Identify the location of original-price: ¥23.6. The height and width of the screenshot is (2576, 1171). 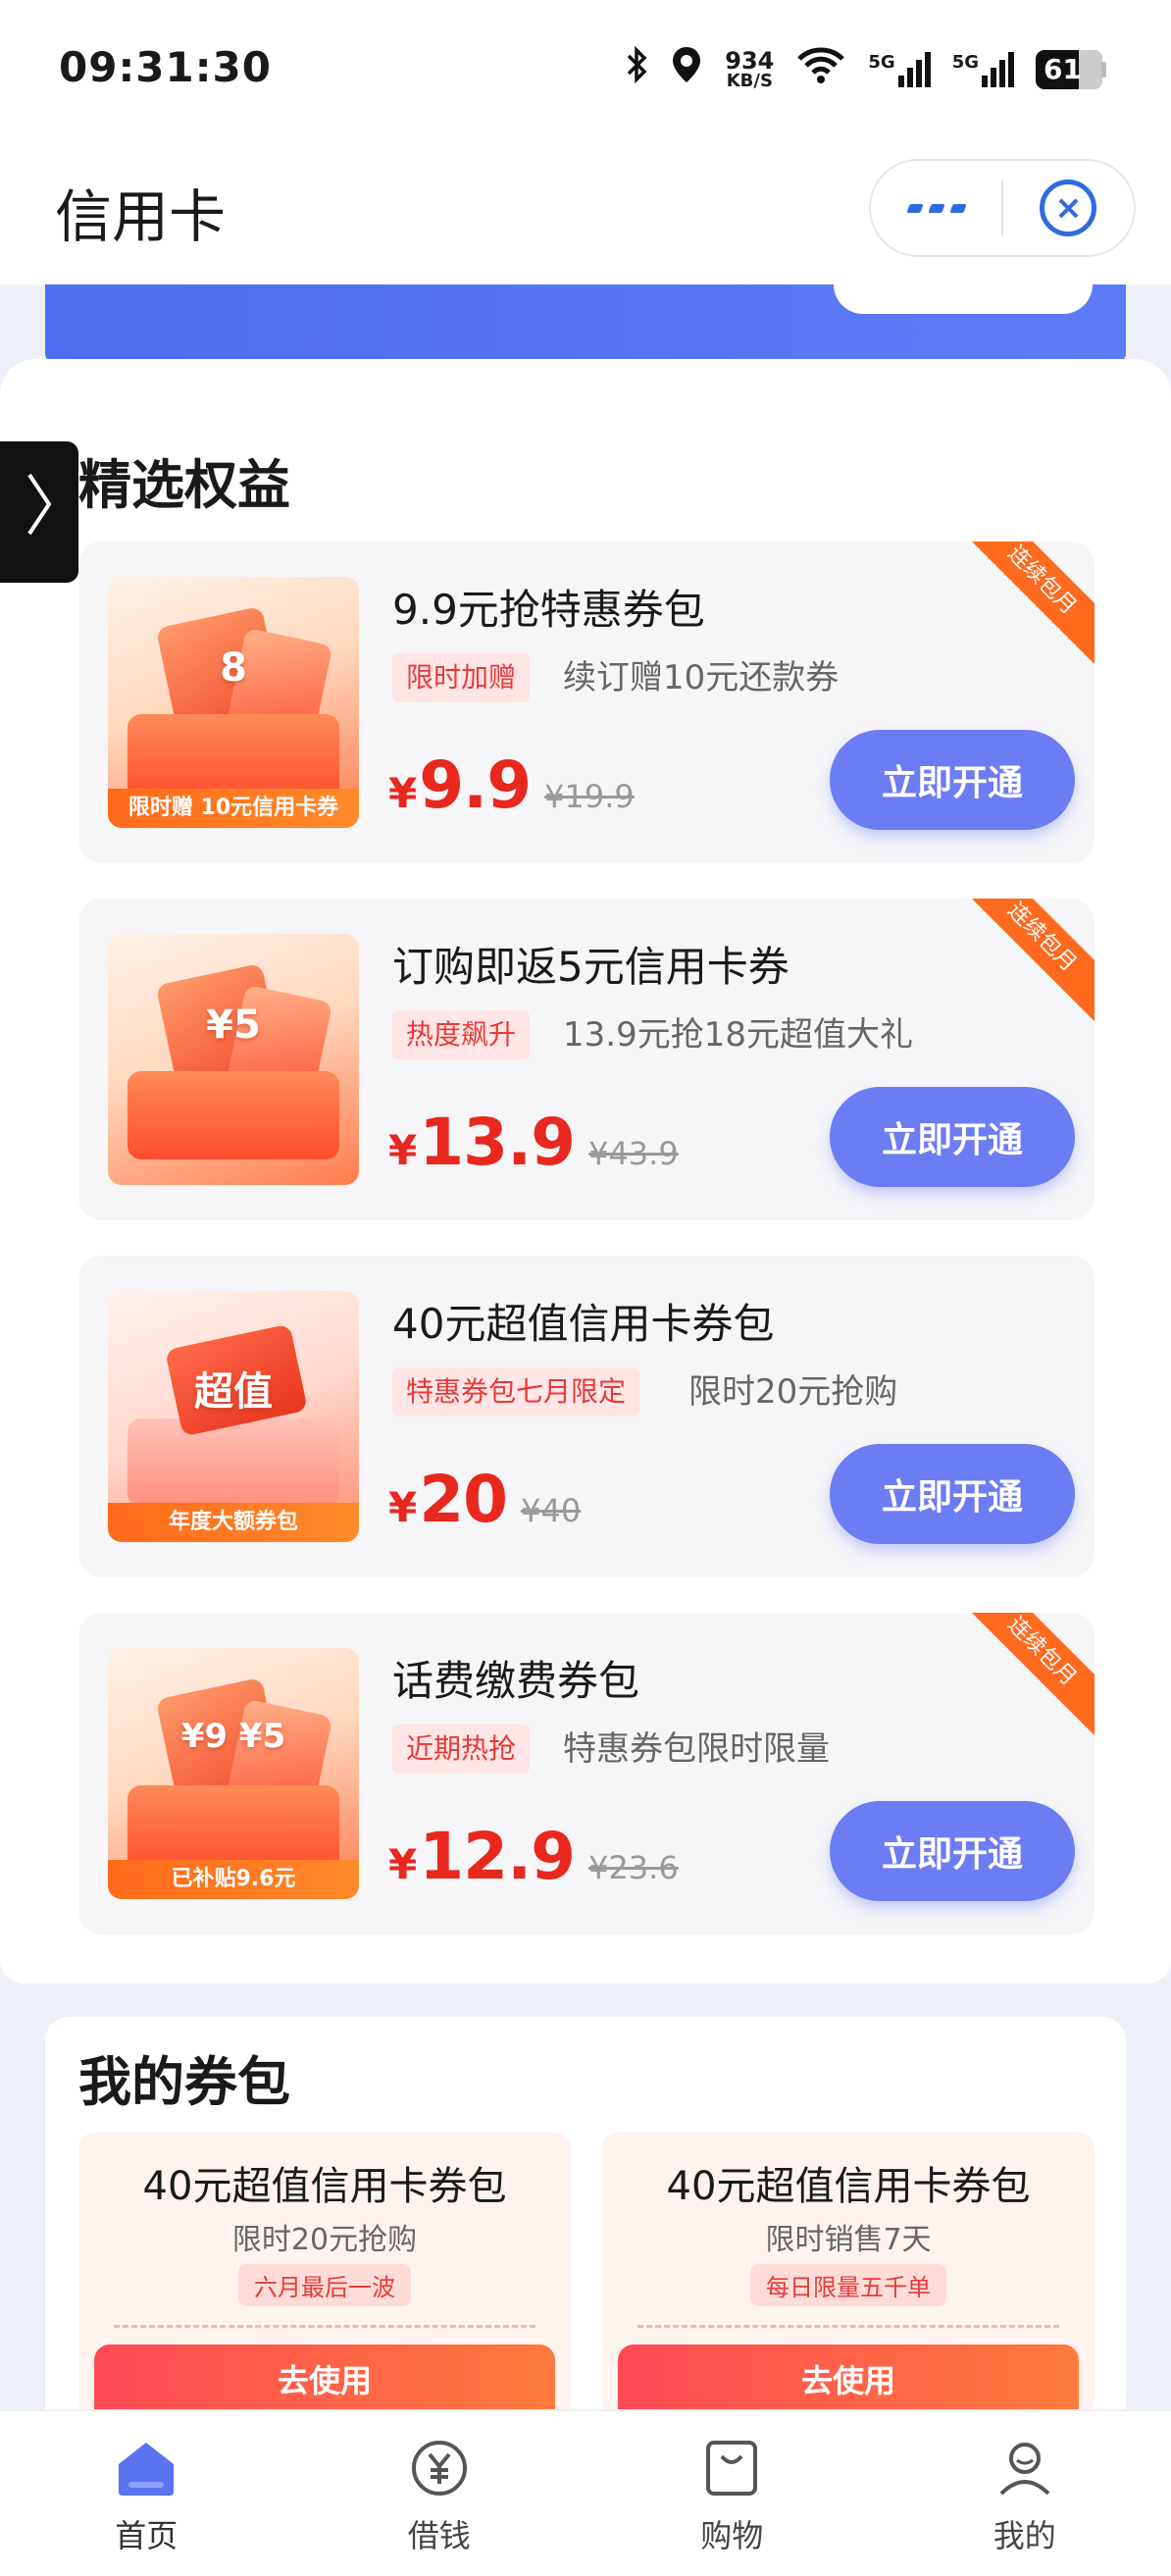
(633, 1867).